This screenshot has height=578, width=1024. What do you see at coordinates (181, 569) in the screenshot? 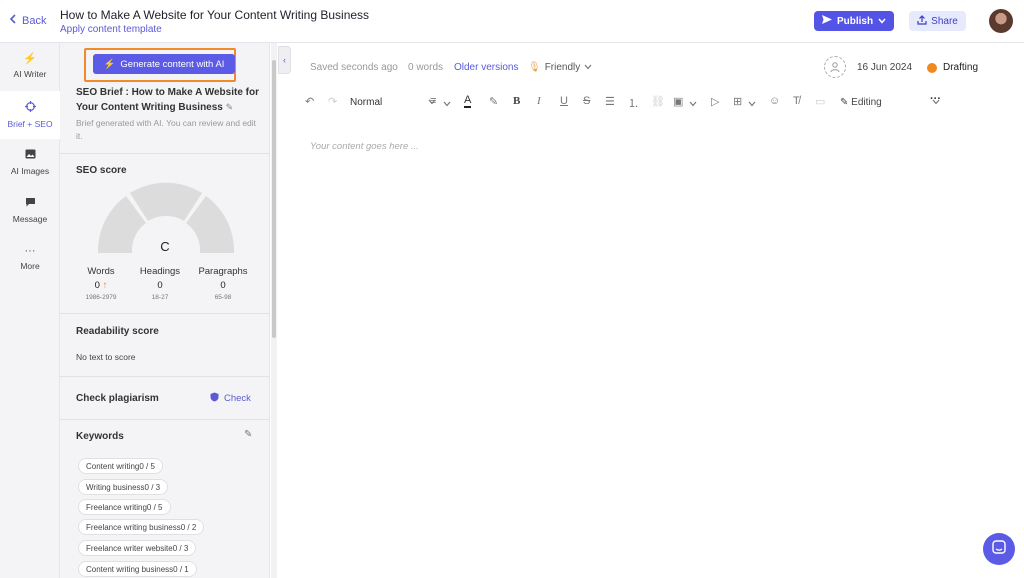
I see `keyword-count: 0 / 1` at bounding box center [181, 569].